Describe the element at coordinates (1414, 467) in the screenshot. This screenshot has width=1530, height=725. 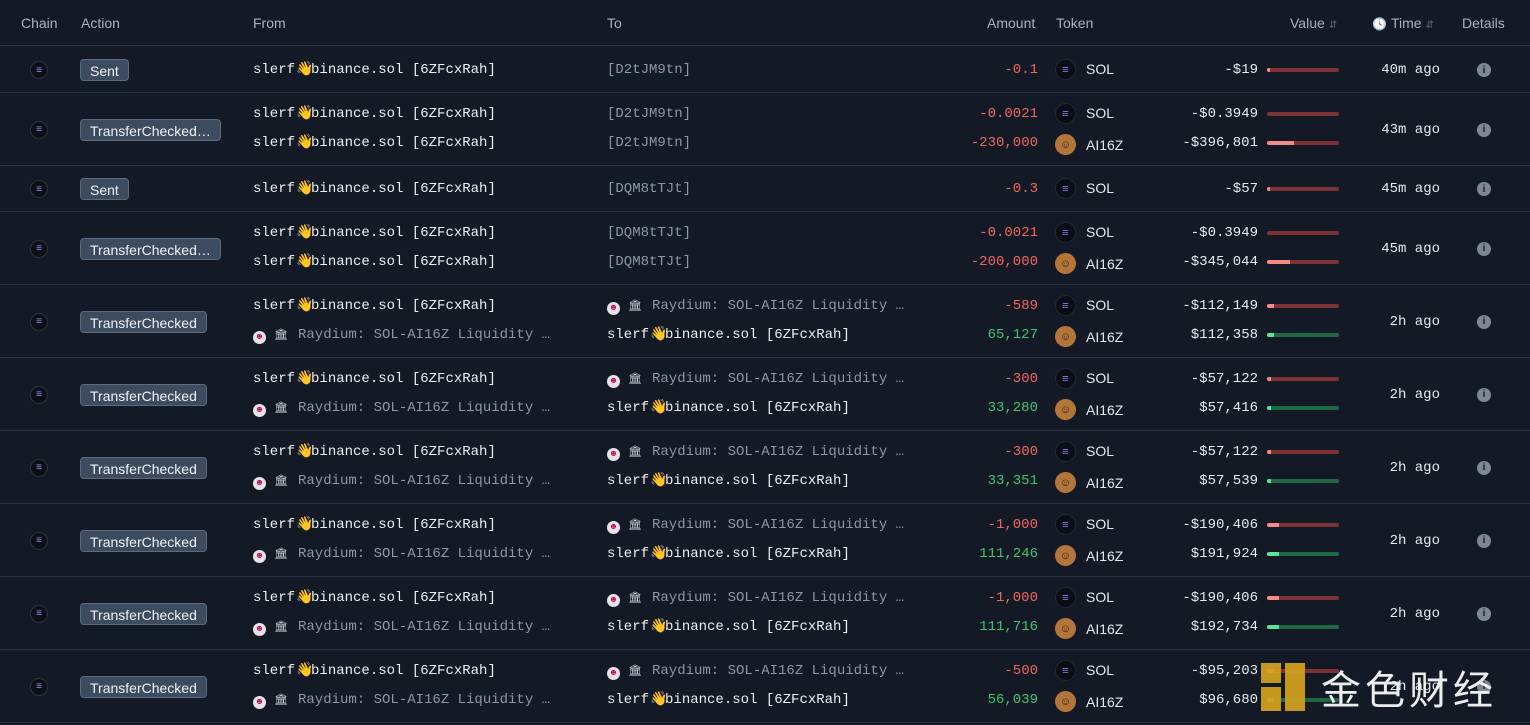
I see `time-ago: 2h ago` at that location.